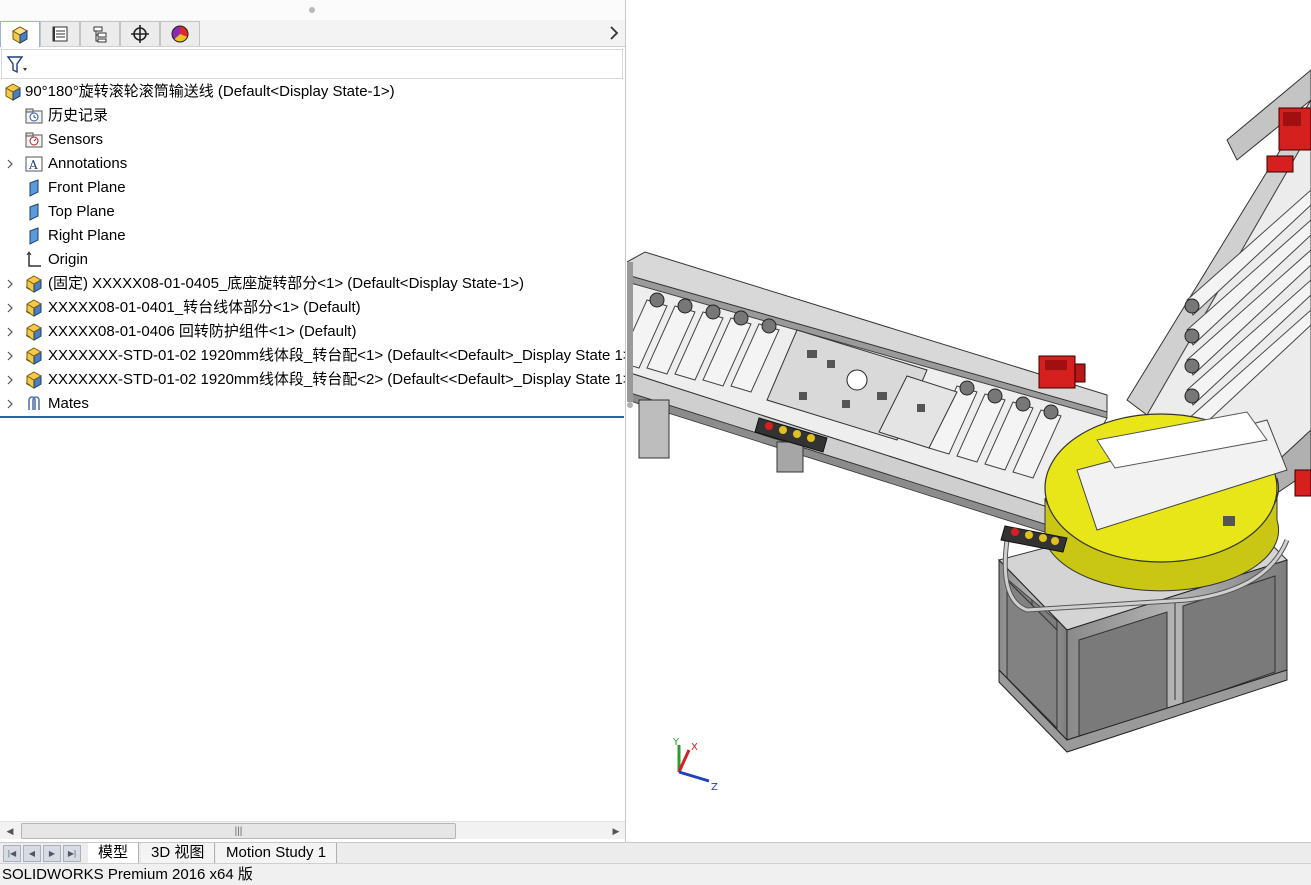 The width and height of the screenshot is (1311, 885). I want to click on crosshair-target-icon, so click(140, 34).